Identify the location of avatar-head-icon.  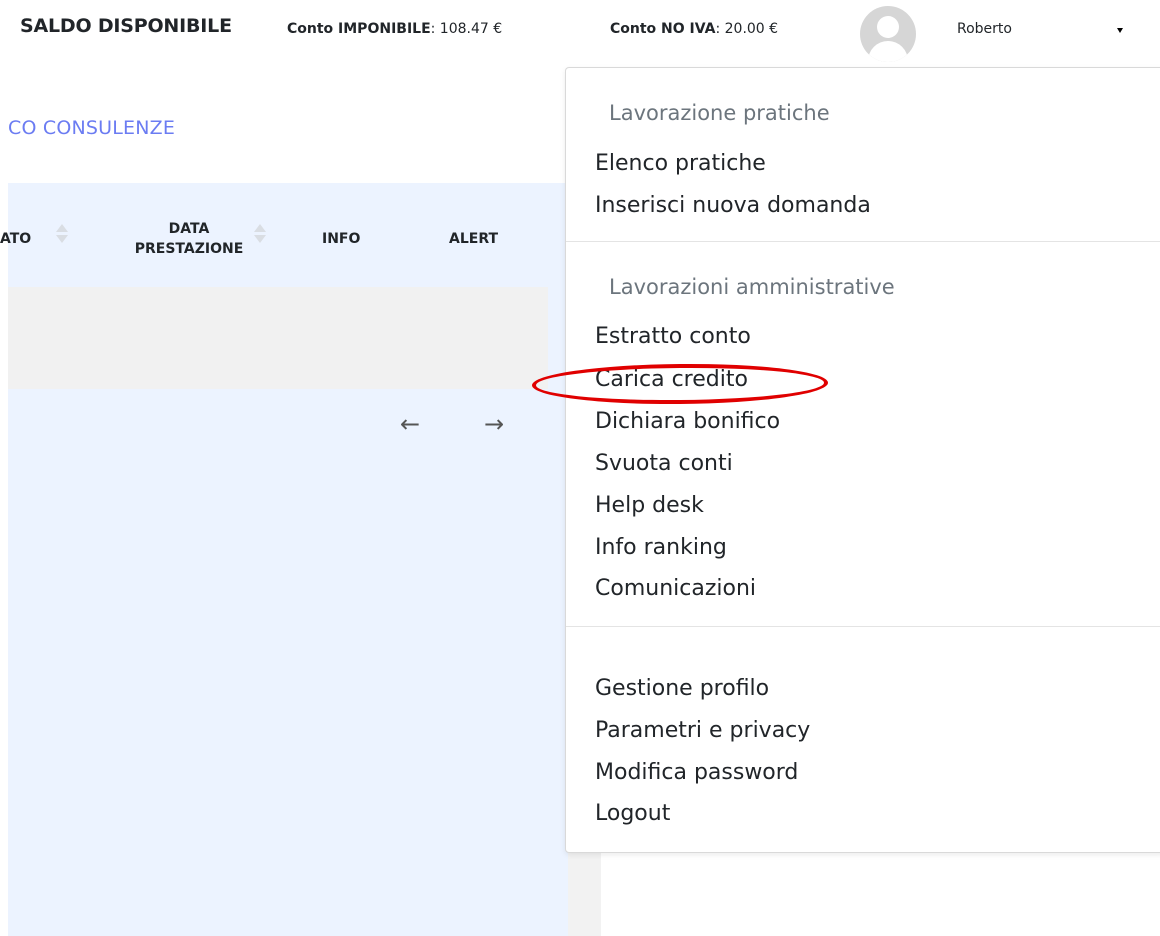
(888, 27).